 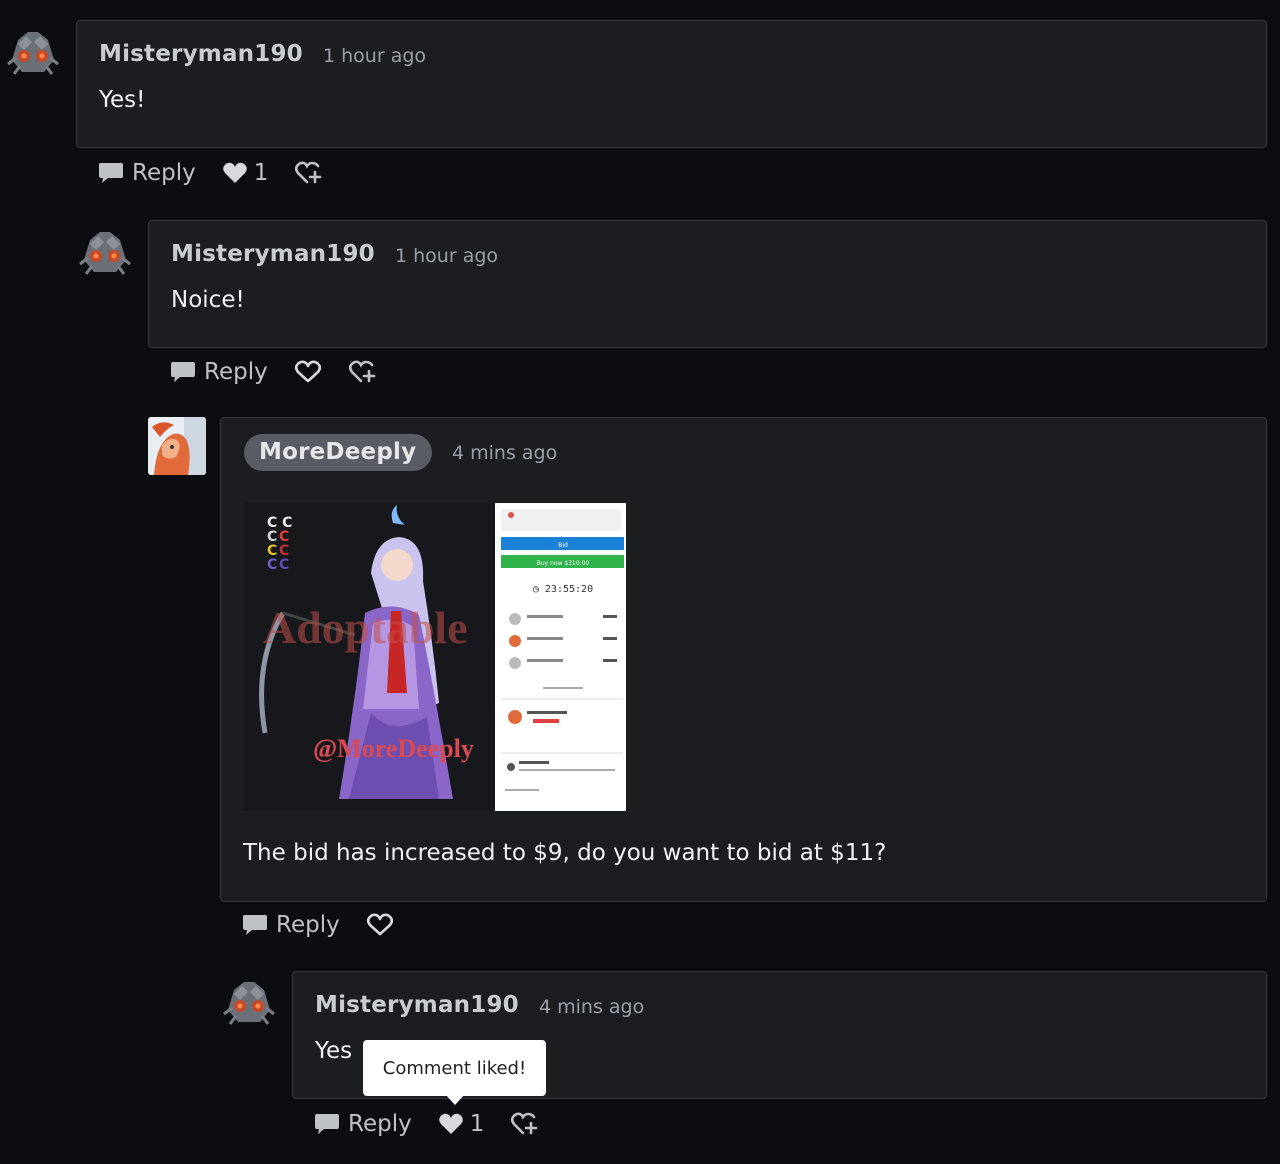 What do you see at coordinates (338, 452) in the screenshot?
I see `comment-author-badge: MoreDeeply` at bounding box center [338, 452].